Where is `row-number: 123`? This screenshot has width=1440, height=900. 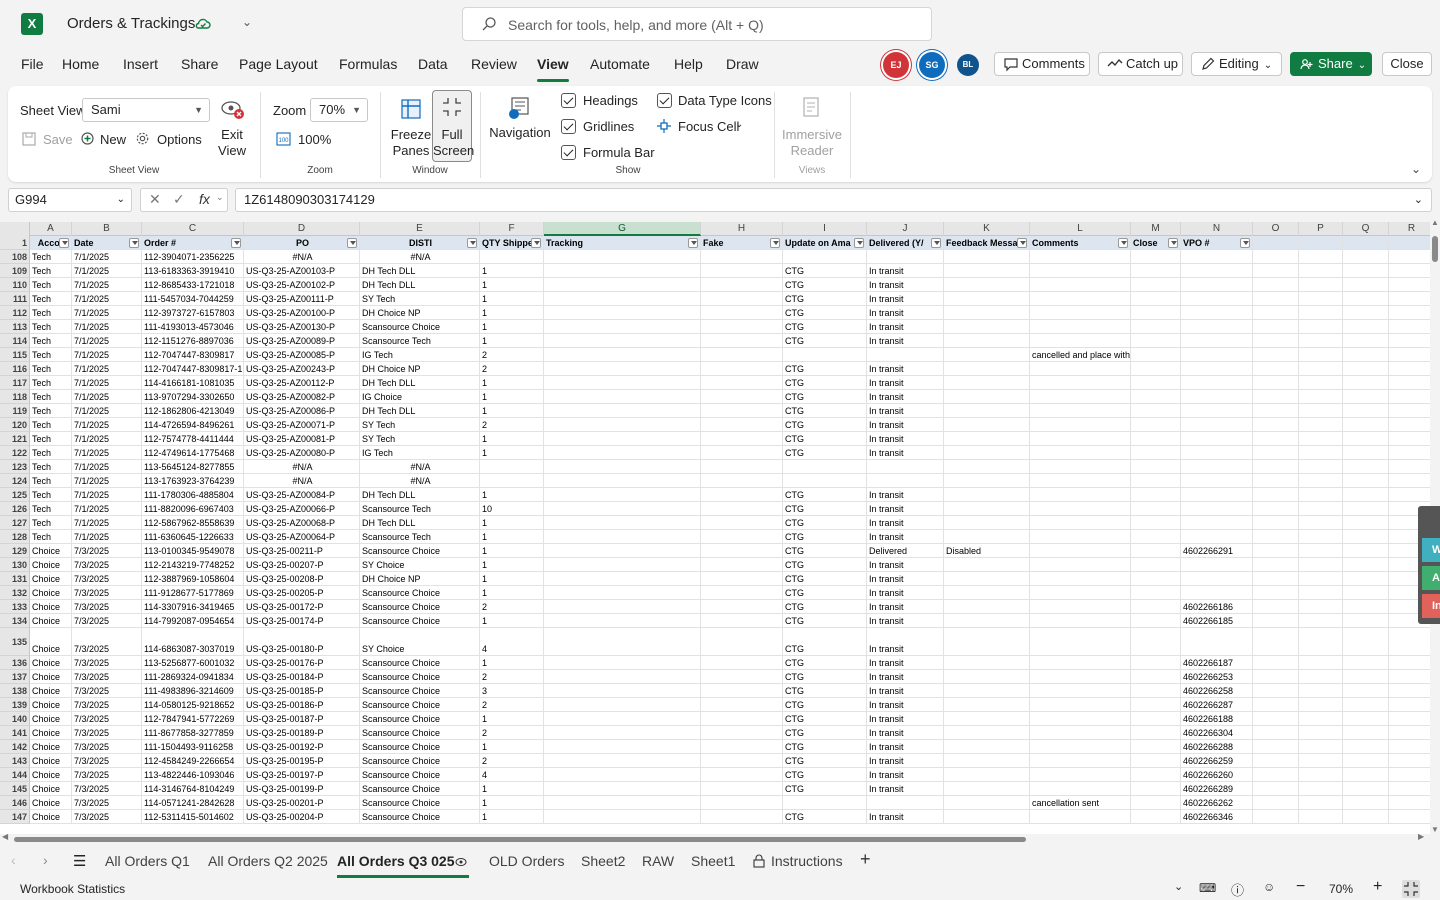 row-number: 123 is located at coordinates (15, 467).